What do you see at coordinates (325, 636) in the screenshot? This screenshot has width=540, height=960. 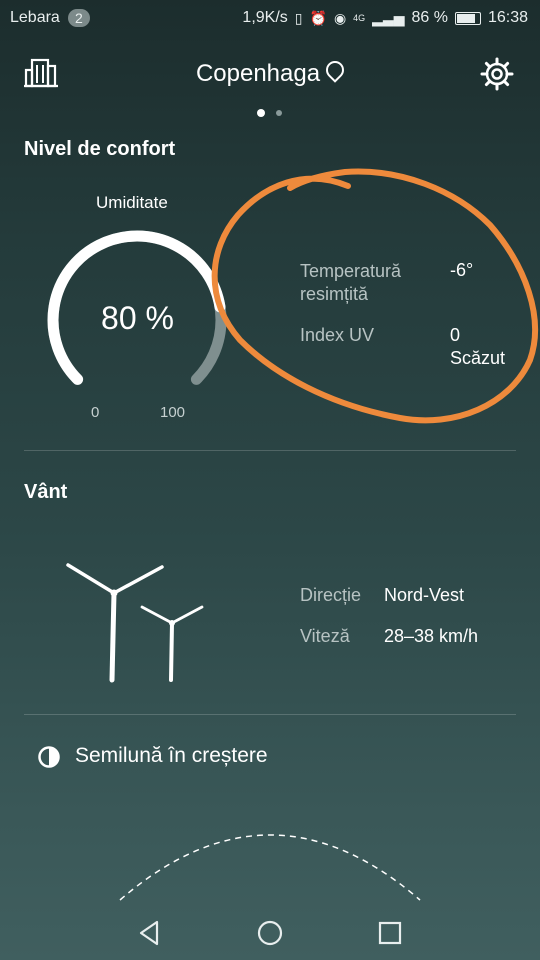 I see `wind-speed-label: Viteză` at bounding box center [325, 636].